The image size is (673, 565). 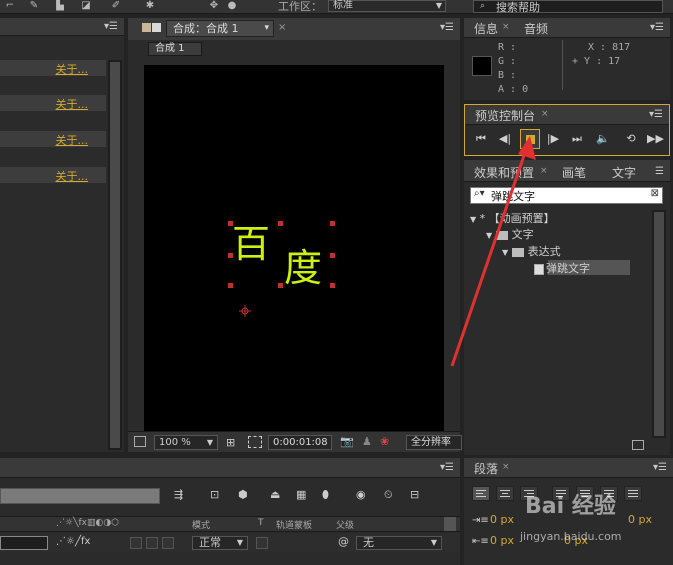 I want to click on tab-audio: 音频, so click(x=536, y=28).